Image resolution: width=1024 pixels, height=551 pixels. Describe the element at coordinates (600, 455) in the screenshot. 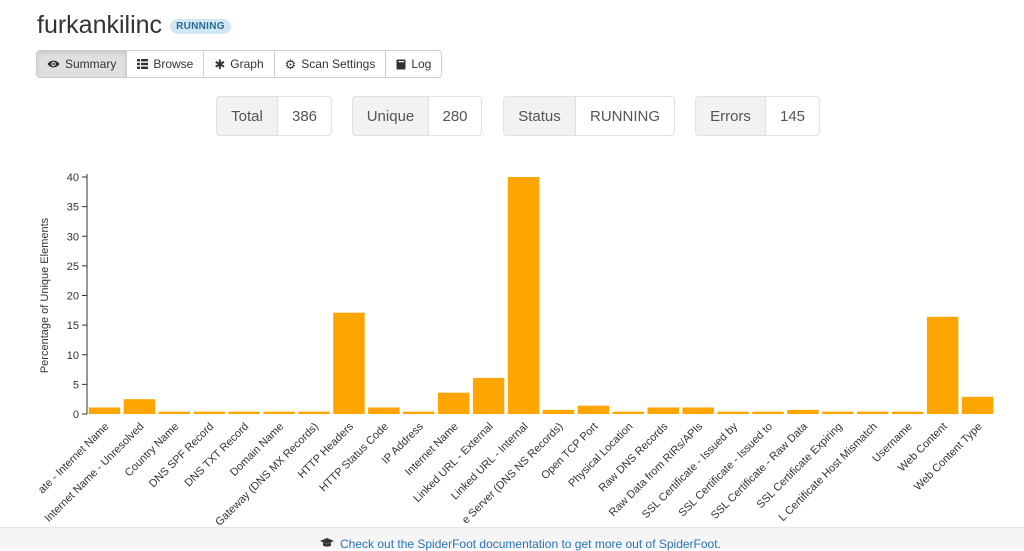

I see `x-category-label: Physical Location` at that location.